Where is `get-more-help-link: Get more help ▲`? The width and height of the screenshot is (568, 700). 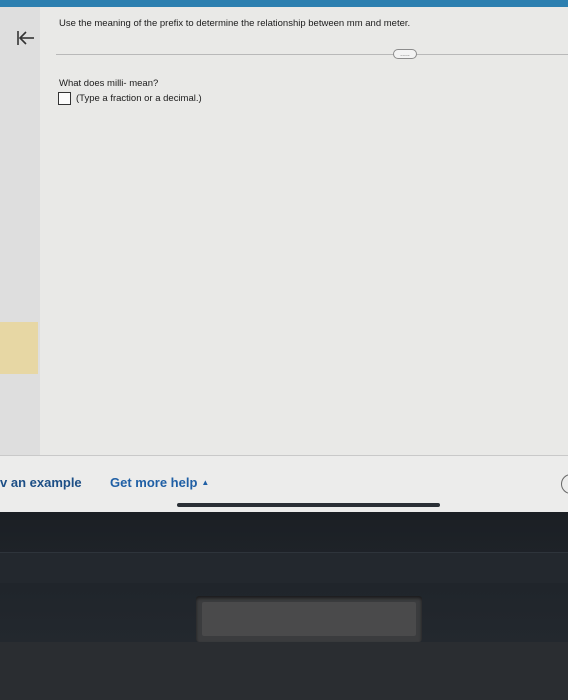 get-more-help-link: Get more help ▲ is located at coordinates (159, 482).